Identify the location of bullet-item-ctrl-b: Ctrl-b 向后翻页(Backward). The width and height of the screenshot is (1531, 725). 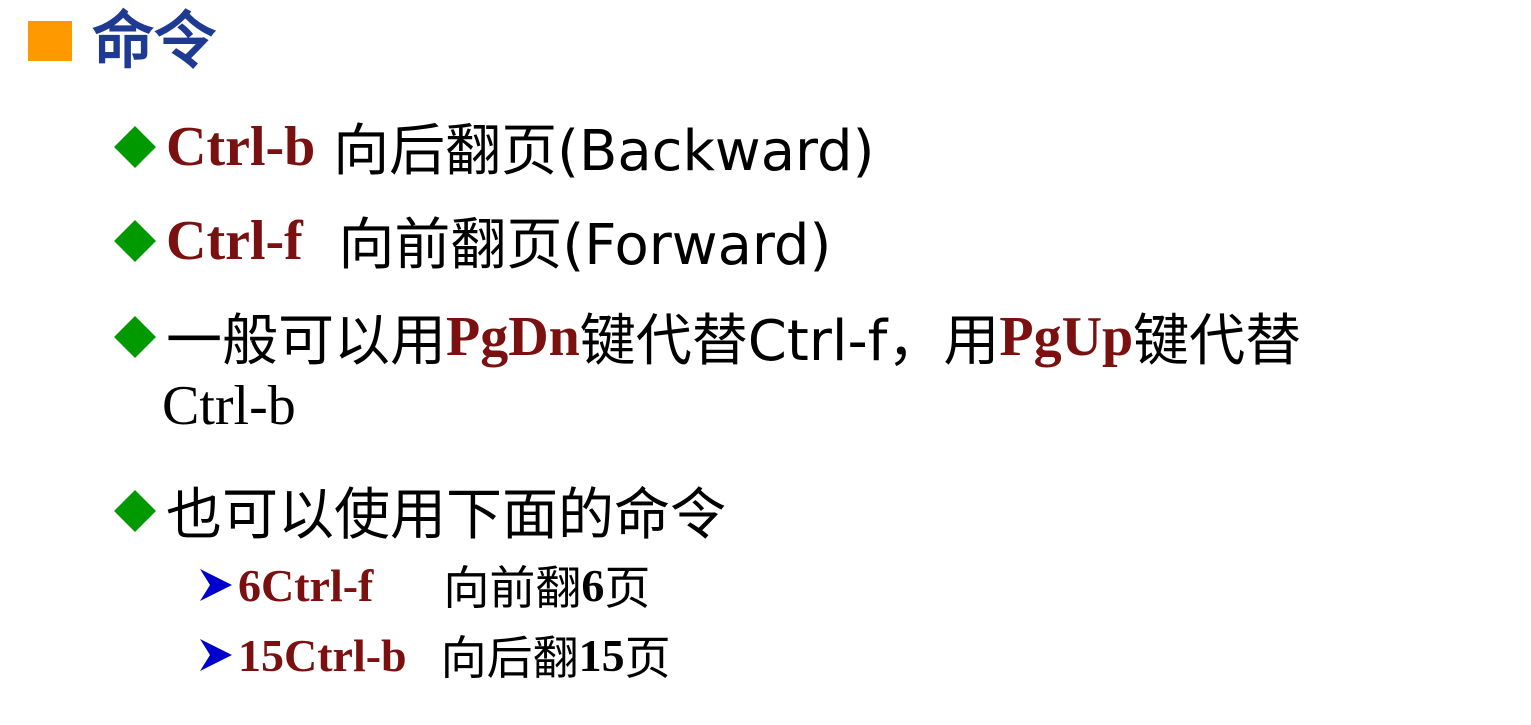
(494, 146).